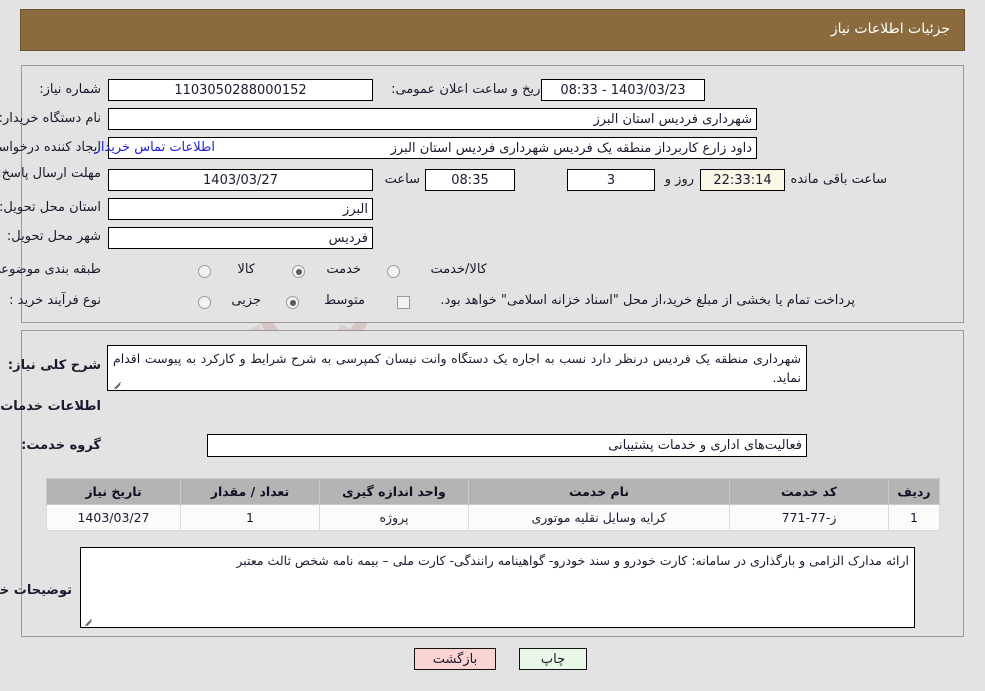 The image size is (985, 691). Describe the element at coordinates (838, 179) in the screenshot. I see `remaining-time-suffix: ساعت باقی مانده` at that location.